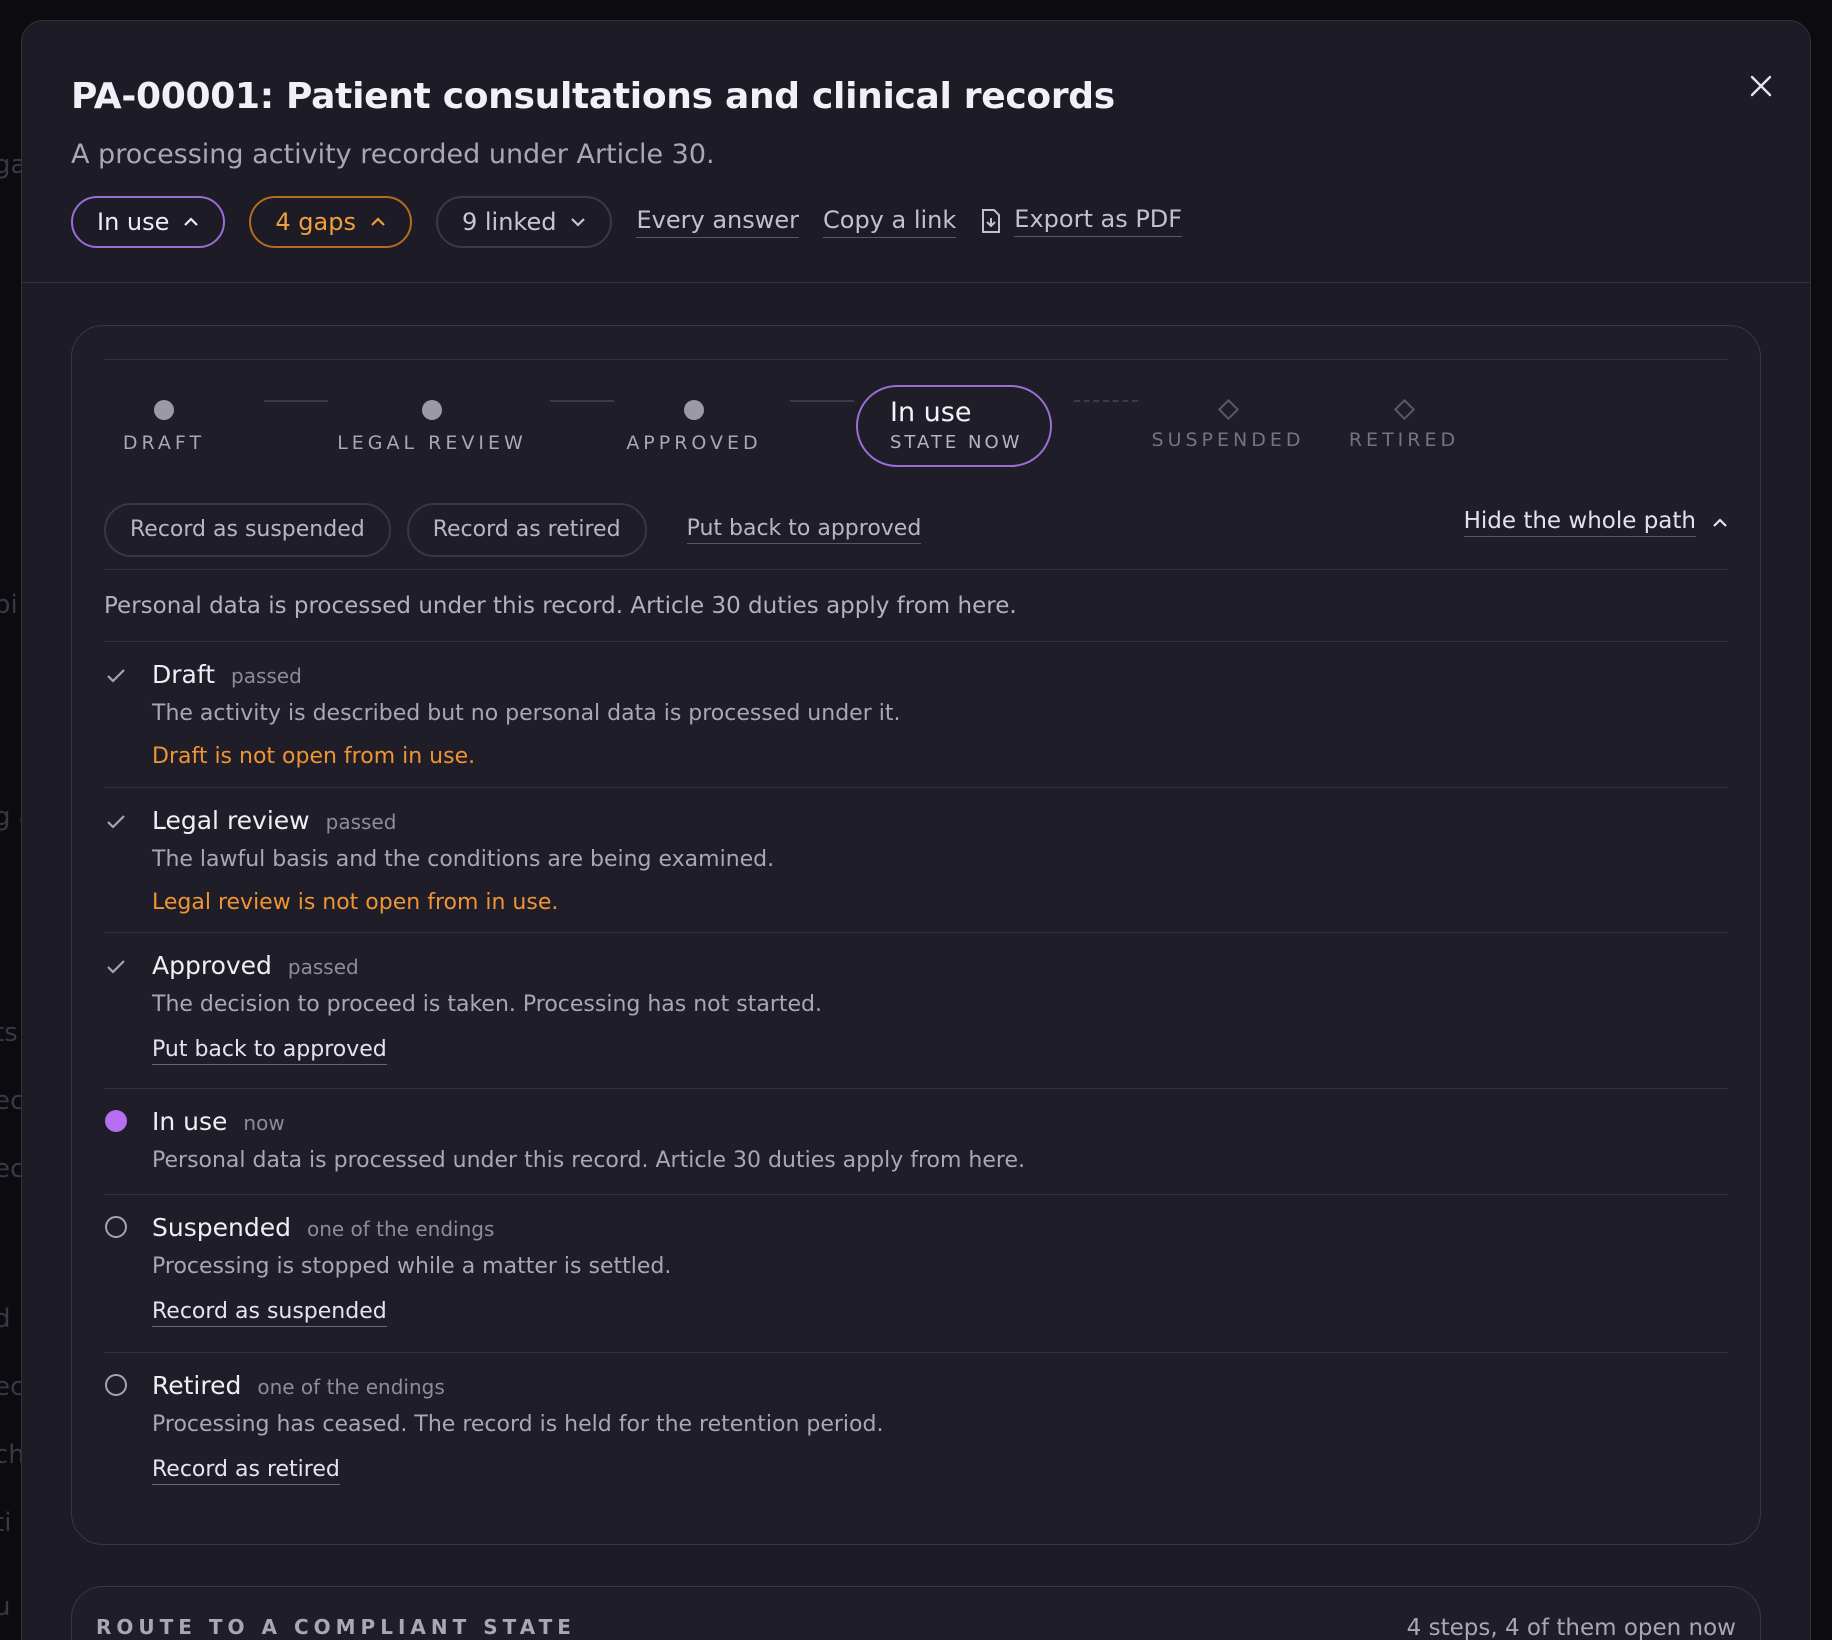  I want to click on linked-dropdown-label: 9 linked, so click(509, 222).